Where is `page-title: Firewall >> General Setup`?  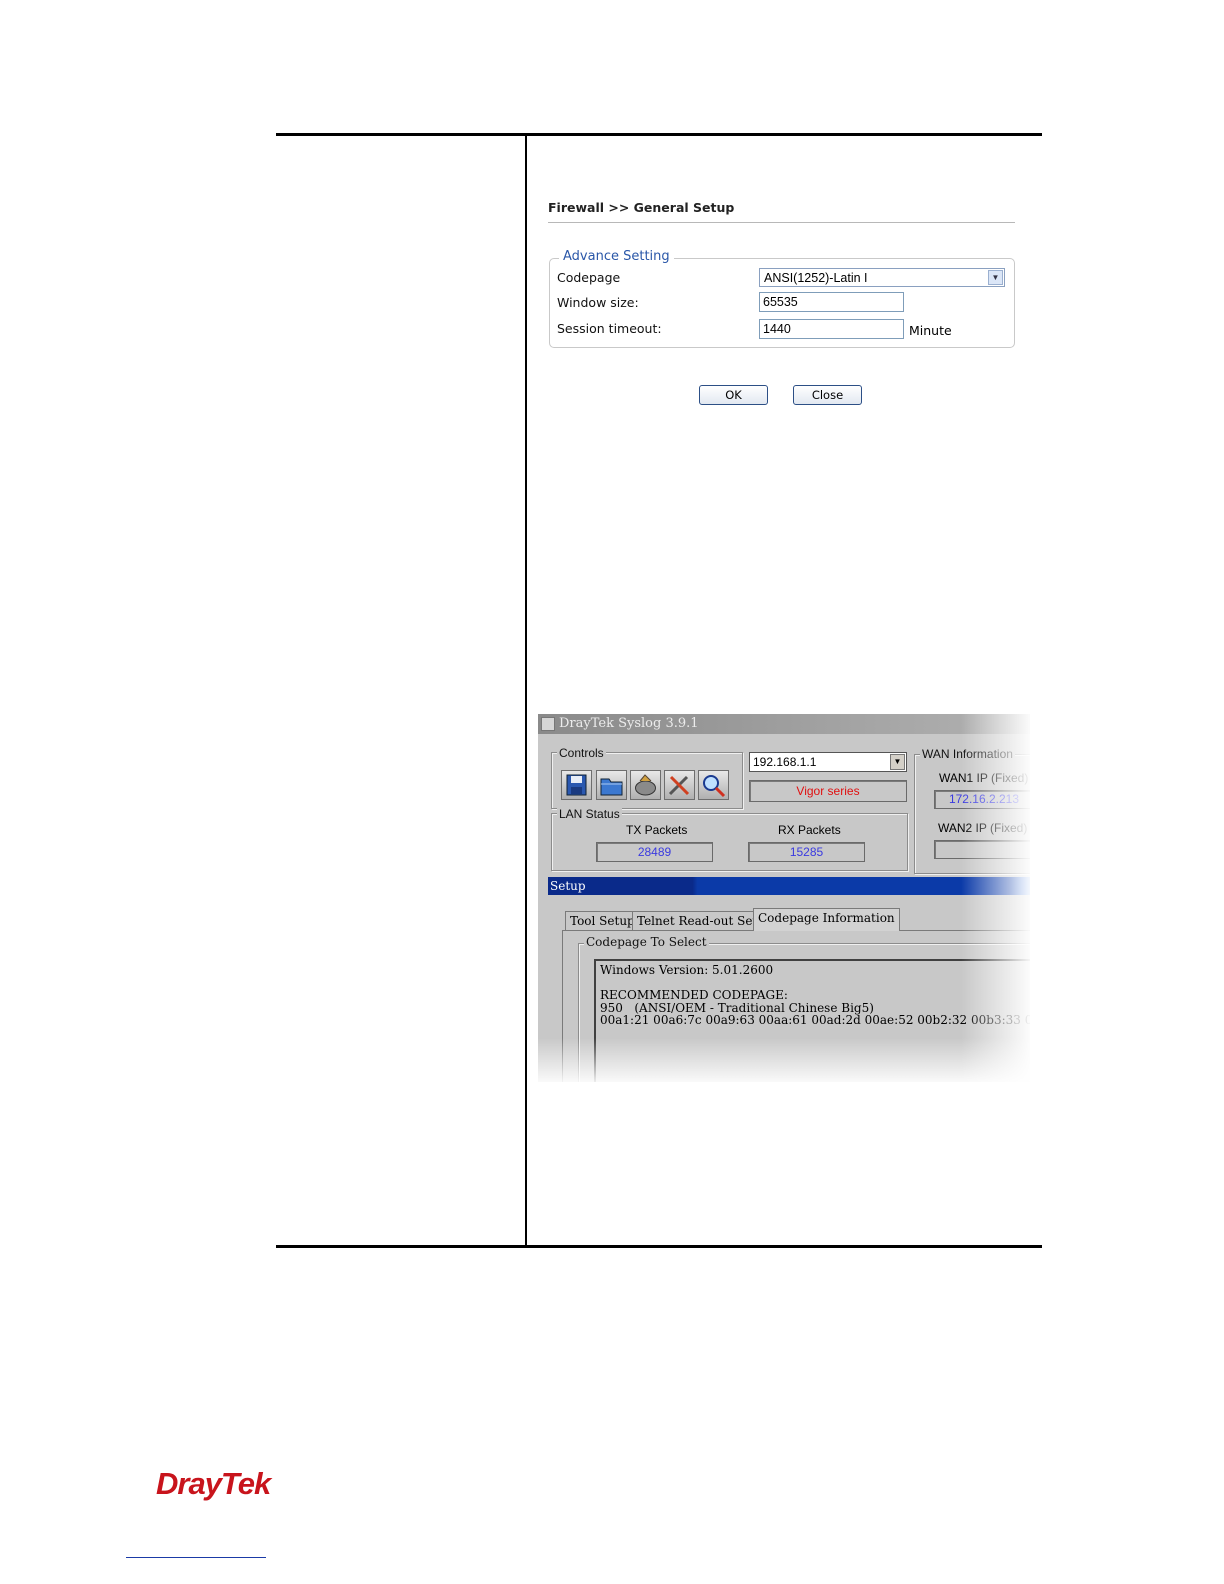
page-title: Firewall >> General Setup is located at coordinates (641, 207).